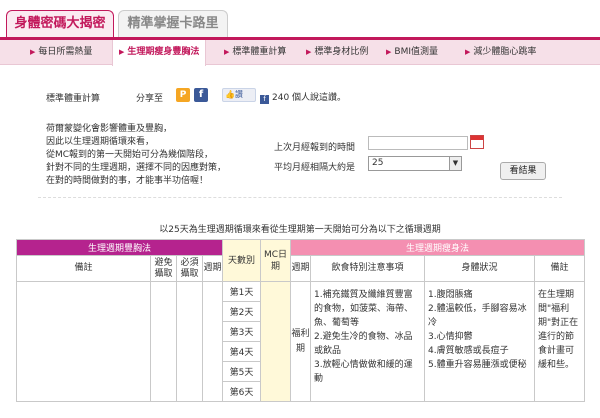 The width and height of the screenshot is (600, 418). What do you see at coordinates (264, 99) in the screenshot?
I see `facebook-icon: f` at bounding box center [264, 99].